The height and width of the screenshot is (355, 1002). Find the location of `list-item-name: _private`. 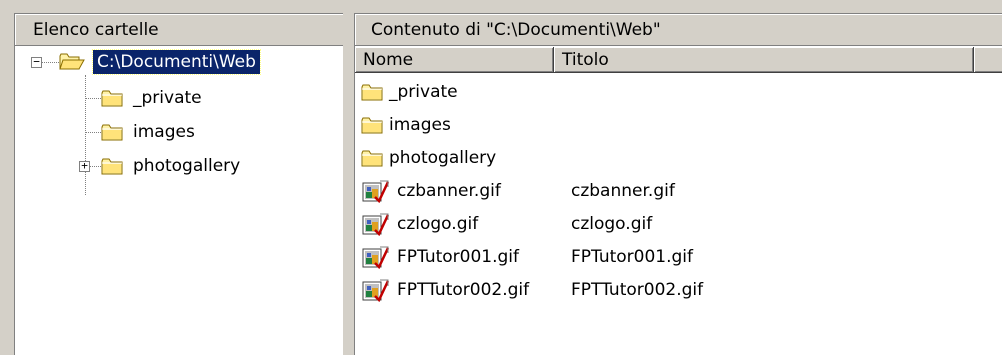

list-item-name: _private is located at coordinates (423, 92).